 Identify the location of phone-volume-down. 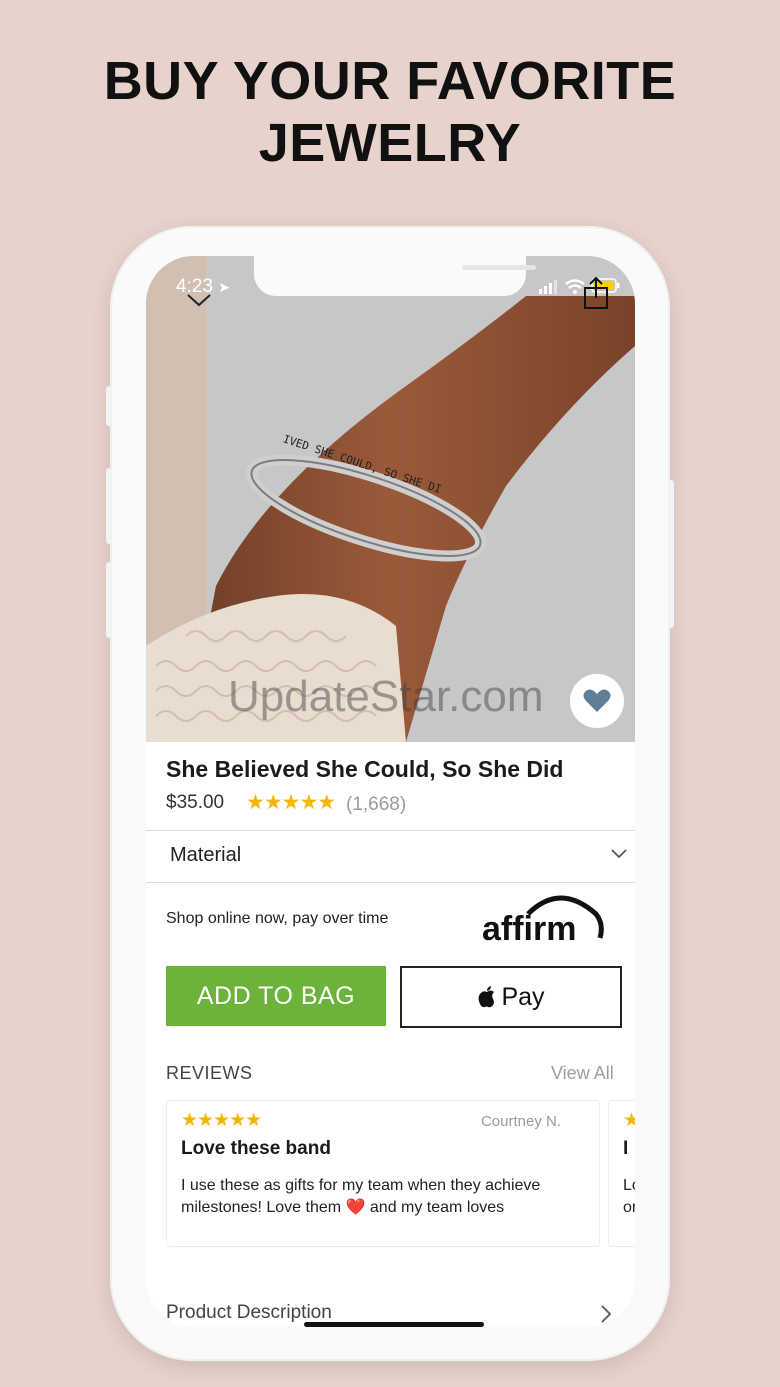
(109, 600).